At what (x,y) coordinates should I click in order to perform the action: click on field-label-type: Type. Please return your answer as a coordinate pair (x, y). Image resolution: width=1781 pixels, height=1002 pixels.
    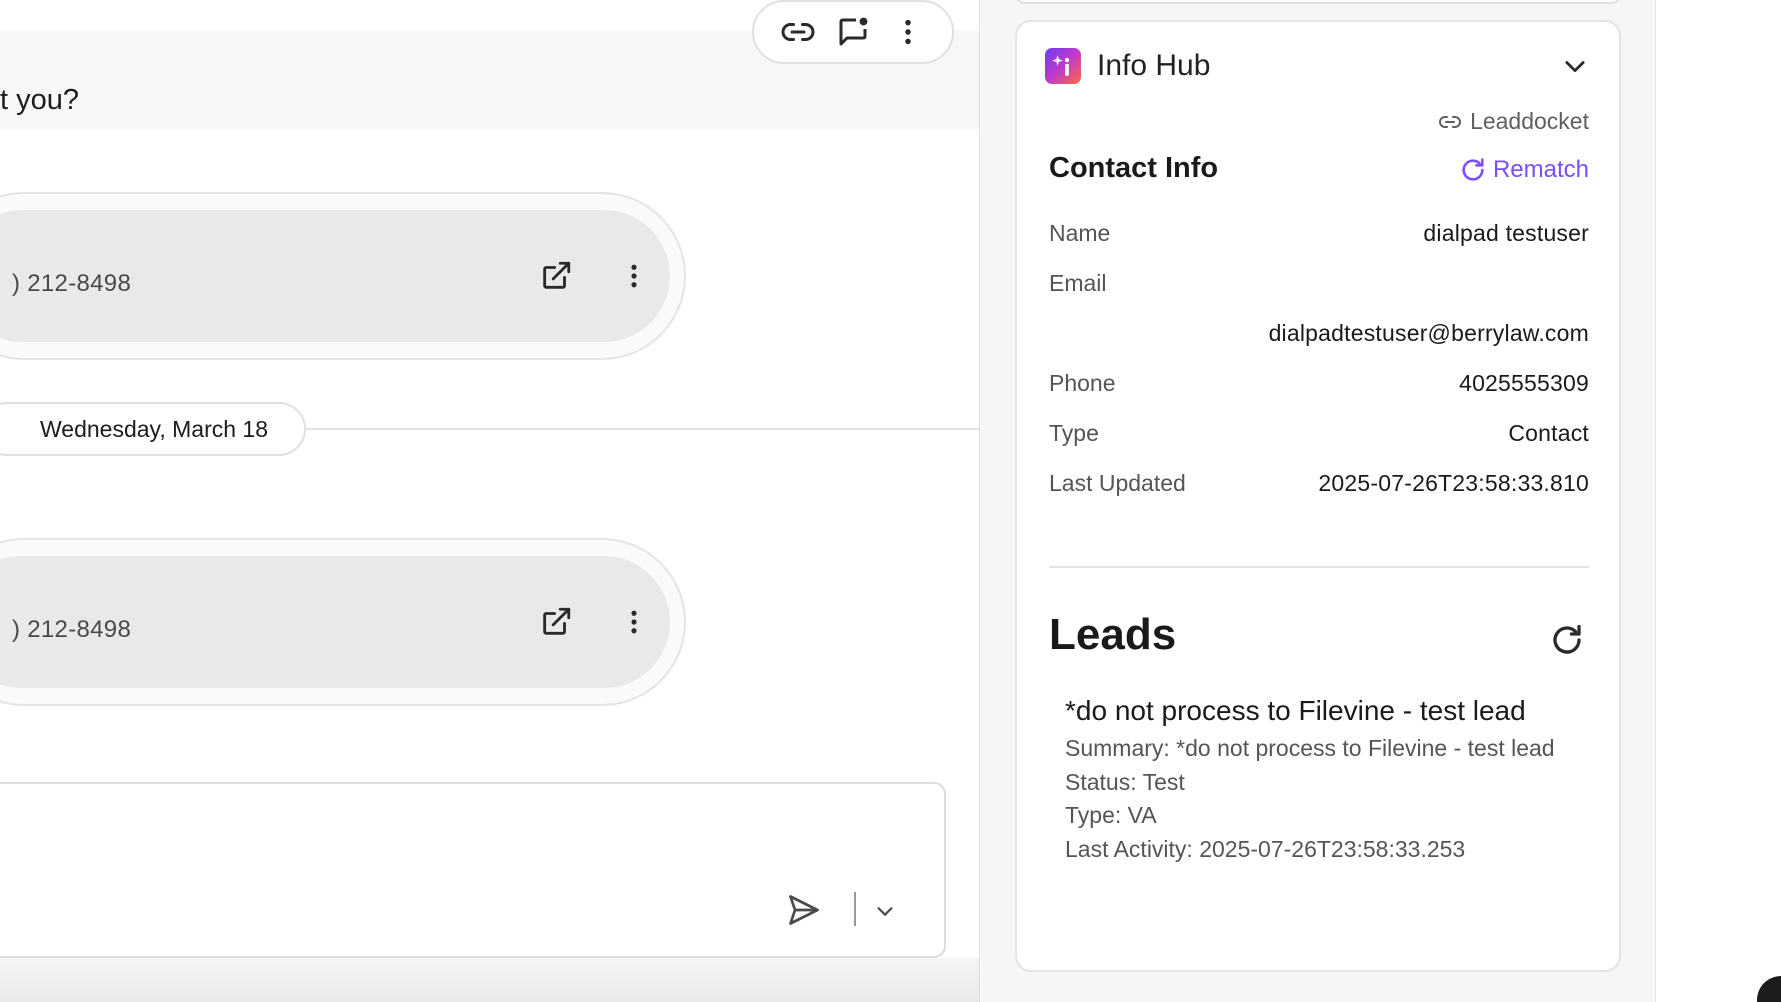
    Looking at the image, I should click on (1074, 433).